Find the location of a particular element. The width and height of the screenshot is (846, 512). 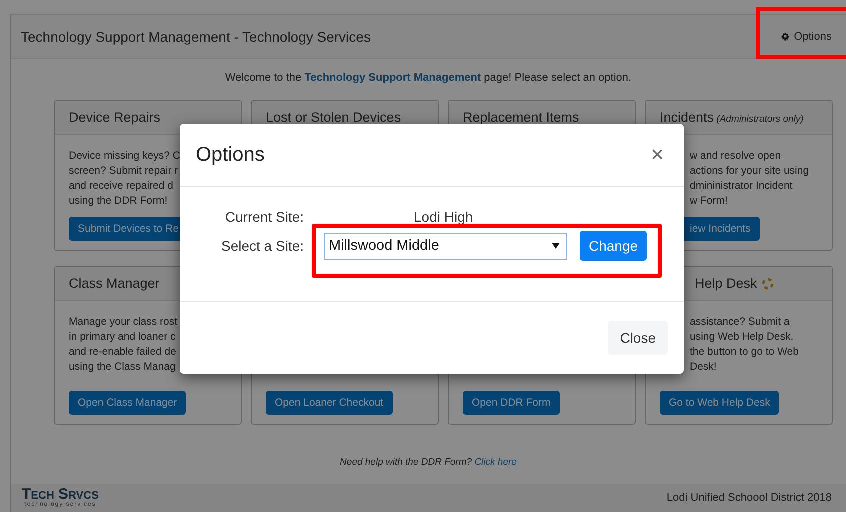

close-button: Close is located at coordinates (638, 338).